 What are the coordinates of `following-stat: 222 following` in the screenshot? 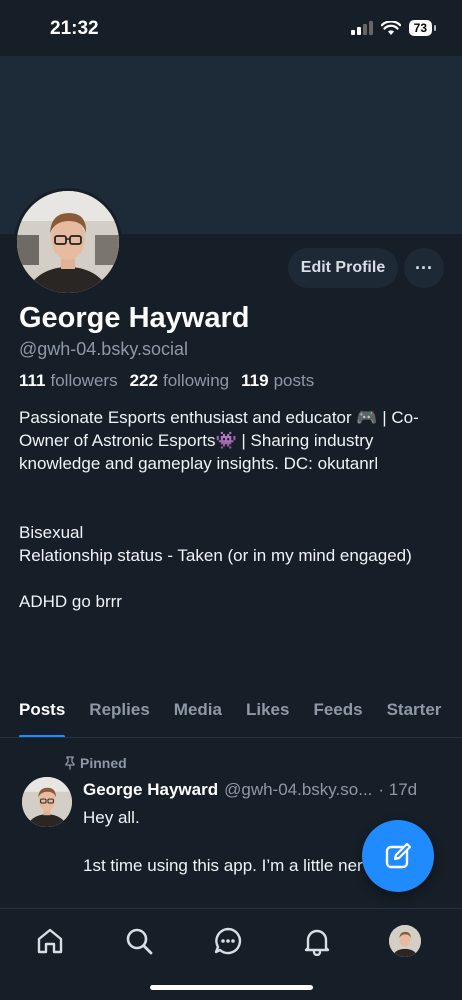 It's located at (180, 381).